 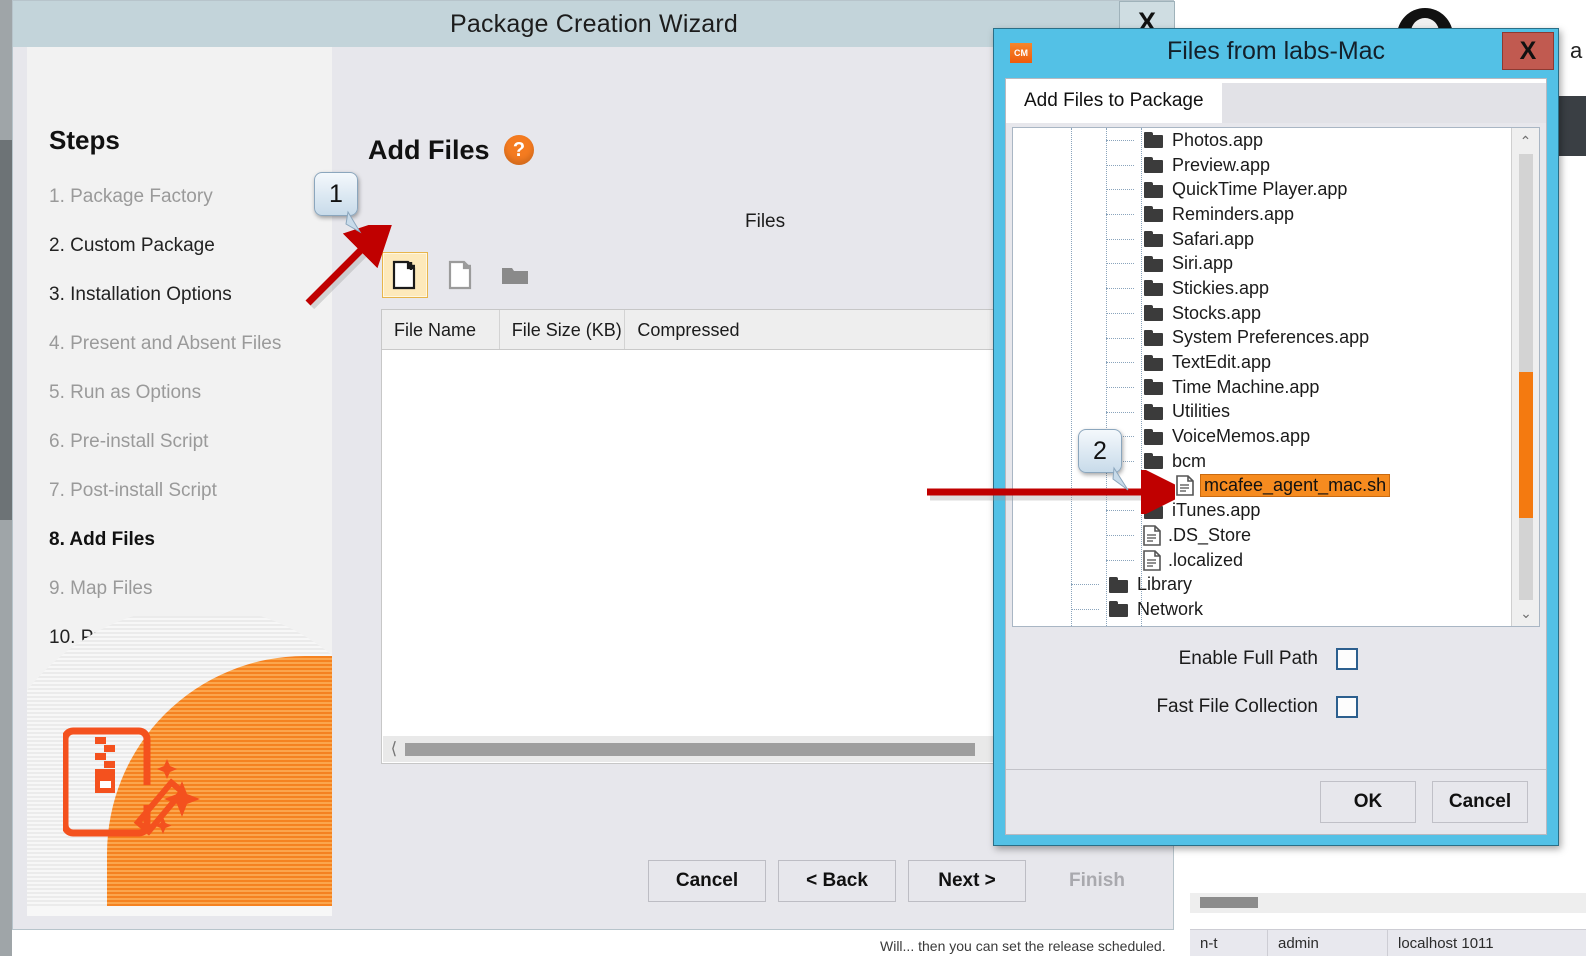 I want to click on next-button: Next >, so click(x=967, y=881).